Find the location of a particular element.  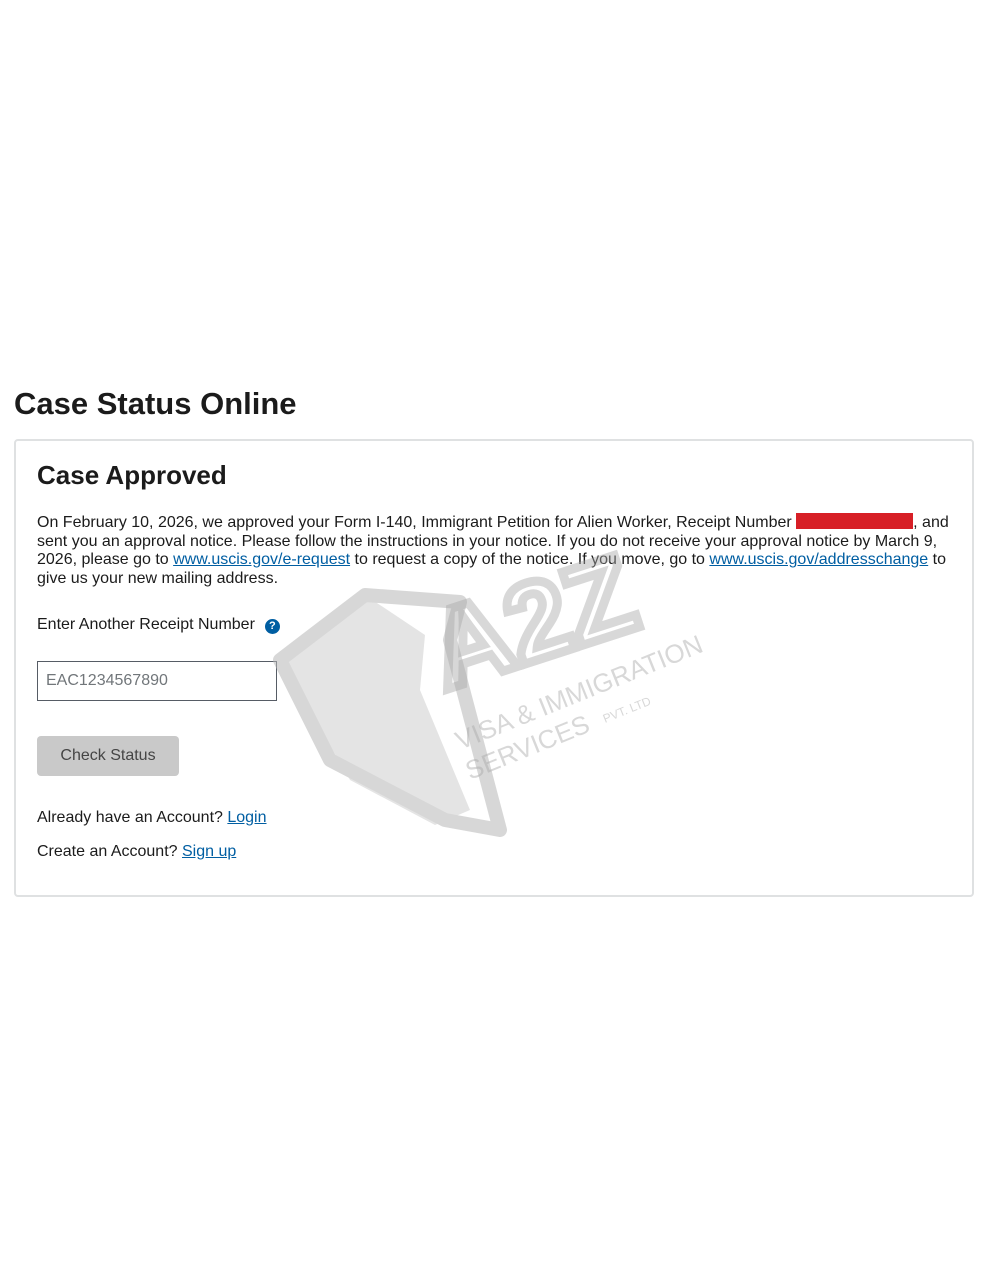

receipt-number-label: Enter Another Receipt Number is located at coordinates (146, 624).